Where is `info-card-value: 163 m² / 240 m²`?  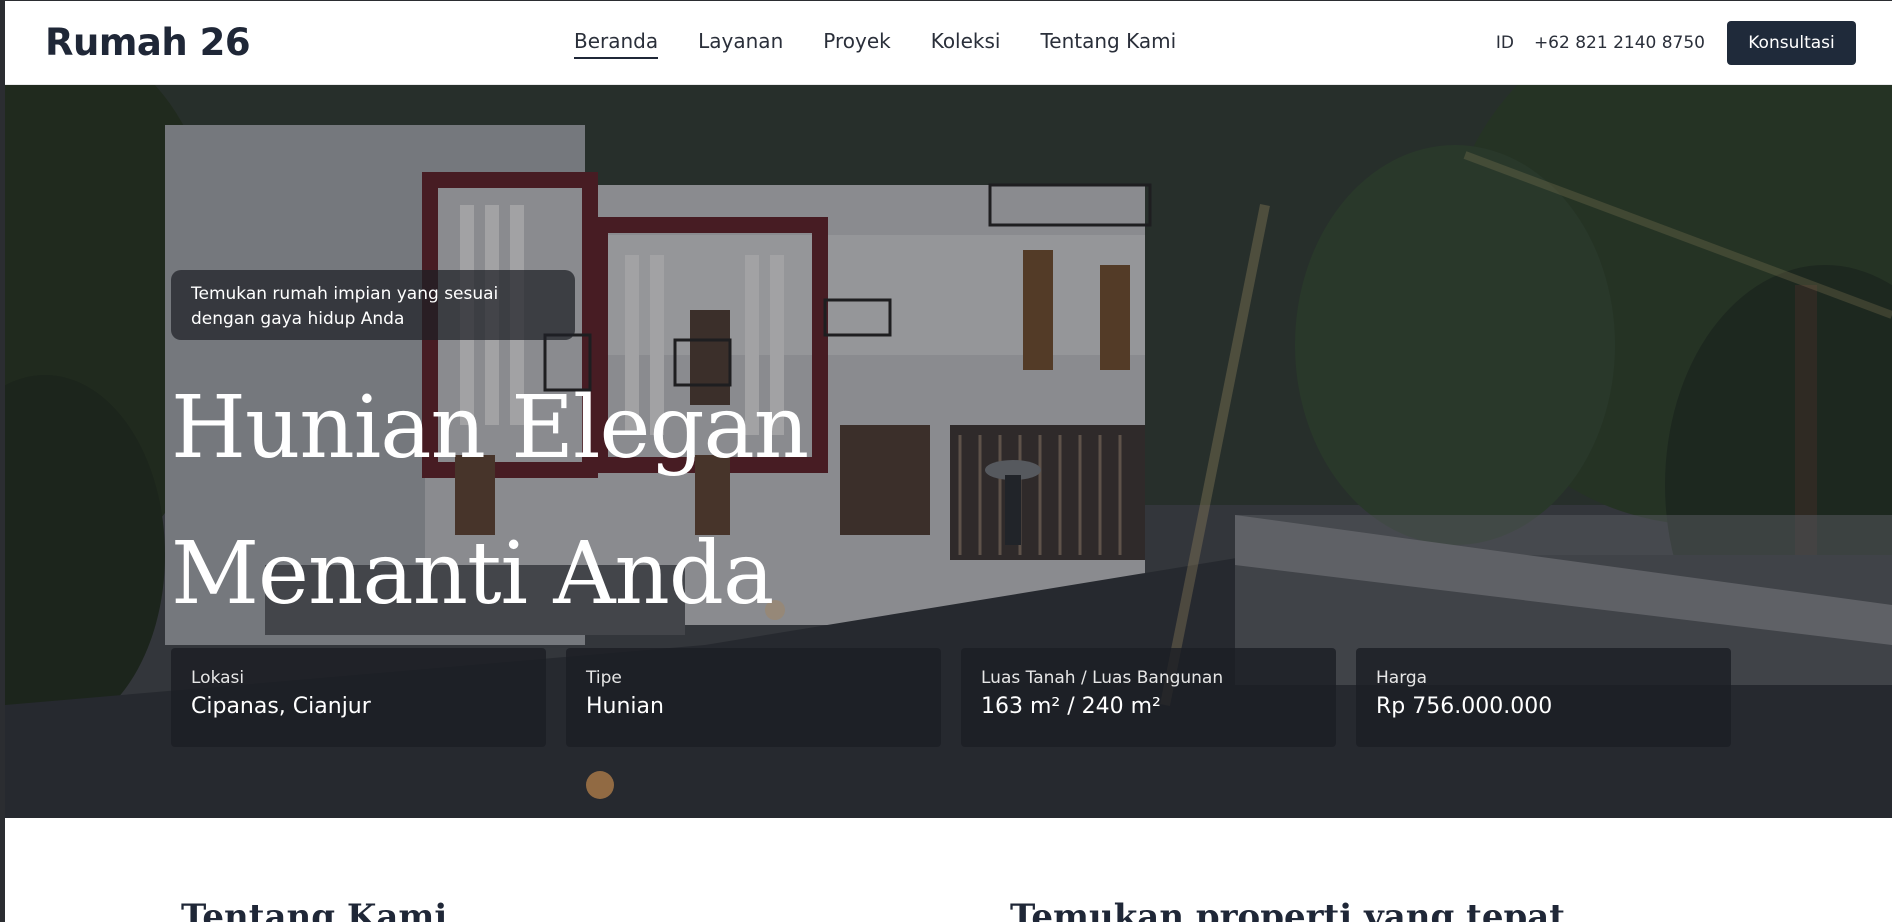 info-card-value: 163 m² / 240 m² is located at coordinates (1071, 706).